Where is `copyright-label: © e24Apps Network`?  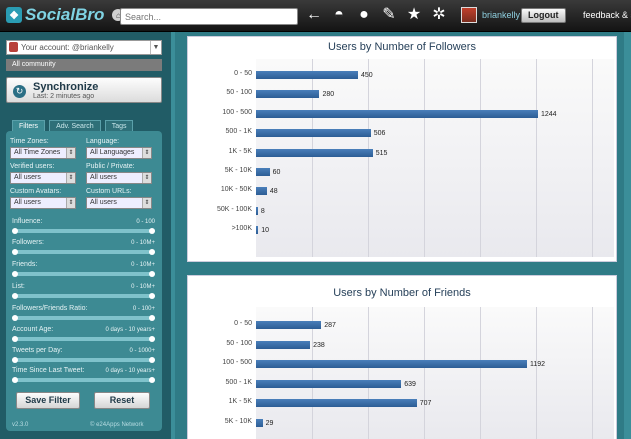 copyright-label: © e24Apps Network is located at coordinates (117, 425).